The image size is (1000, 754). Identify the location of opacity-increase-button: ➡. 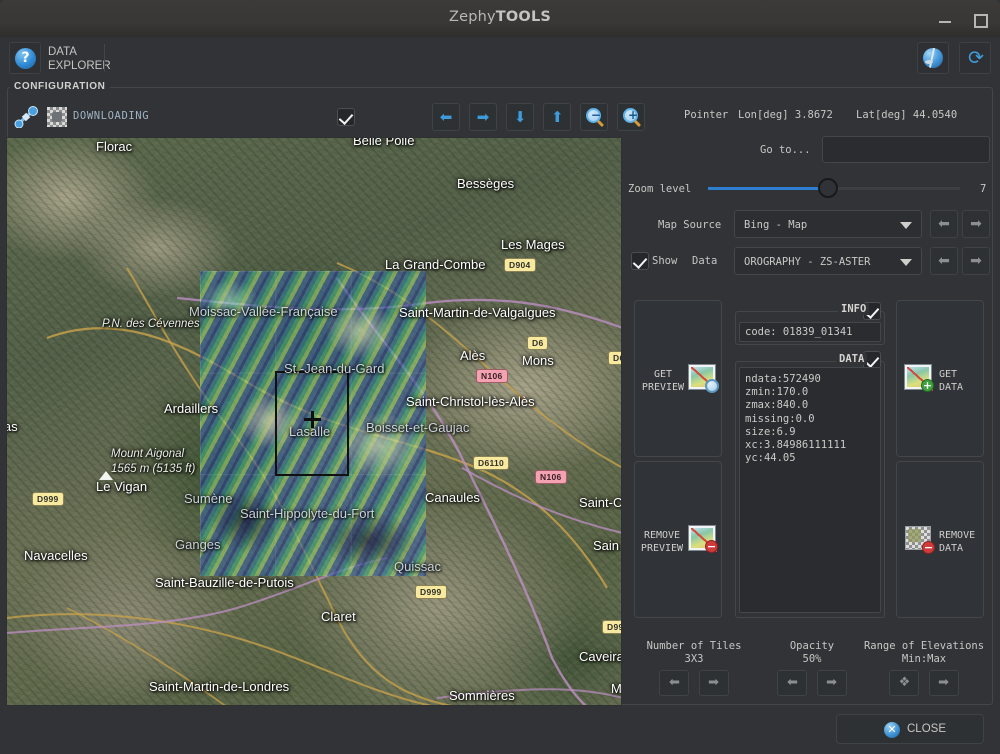
(831, 683).